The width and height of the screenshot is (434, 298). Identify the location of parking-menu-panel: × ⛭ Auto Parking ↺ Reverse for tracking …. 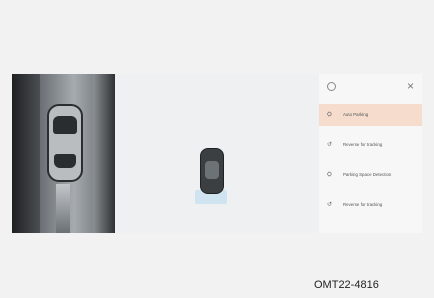
(370, 153).